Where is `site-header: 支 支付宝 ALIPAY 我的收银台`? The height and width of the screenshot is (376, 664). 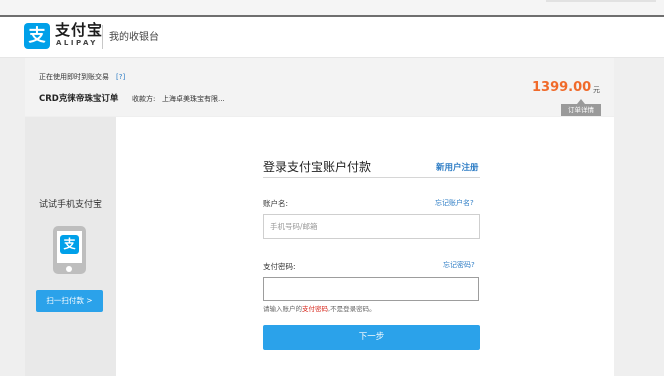
site-header: 支 支付宝 ALIPAY 我的收银台 is located at coordinates (332, 37).